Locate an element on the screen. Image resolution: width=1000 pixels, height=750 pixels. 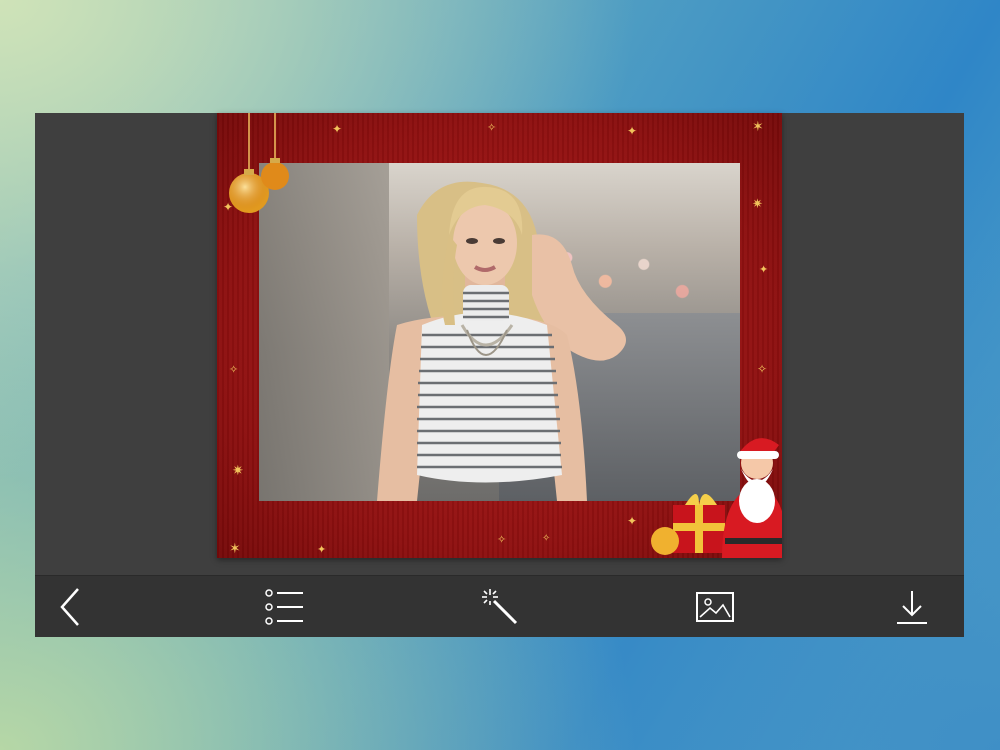
portrait-subject is located at coordinates (501, 341).